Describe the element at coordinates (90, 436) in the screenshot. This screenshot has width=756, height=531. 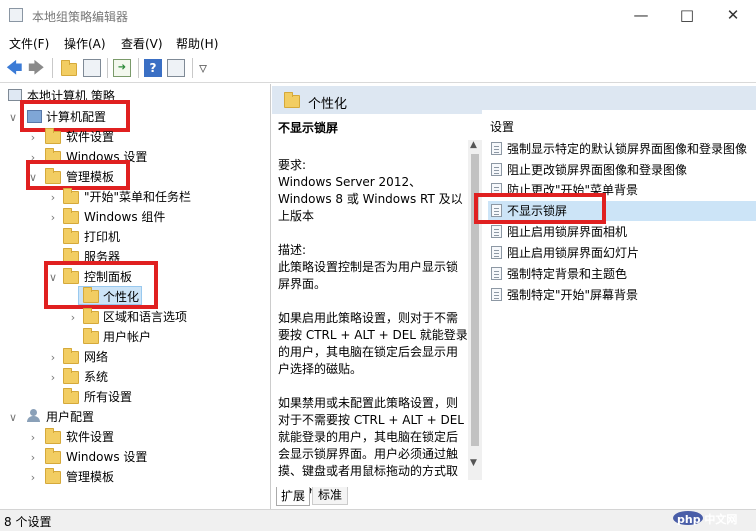
I see `tree-node-user-software-settings: 软件设置` at that location.